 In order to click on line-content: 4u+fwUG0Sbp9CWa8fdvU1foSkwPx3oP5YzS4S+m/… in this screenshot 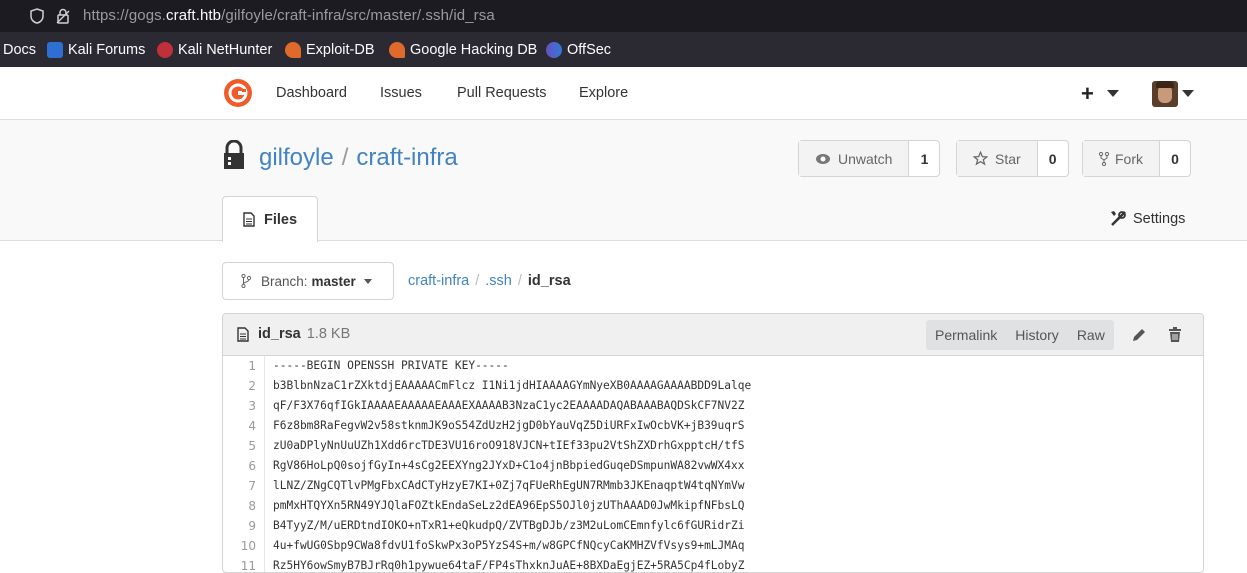, I will do `click(509, 545)`.